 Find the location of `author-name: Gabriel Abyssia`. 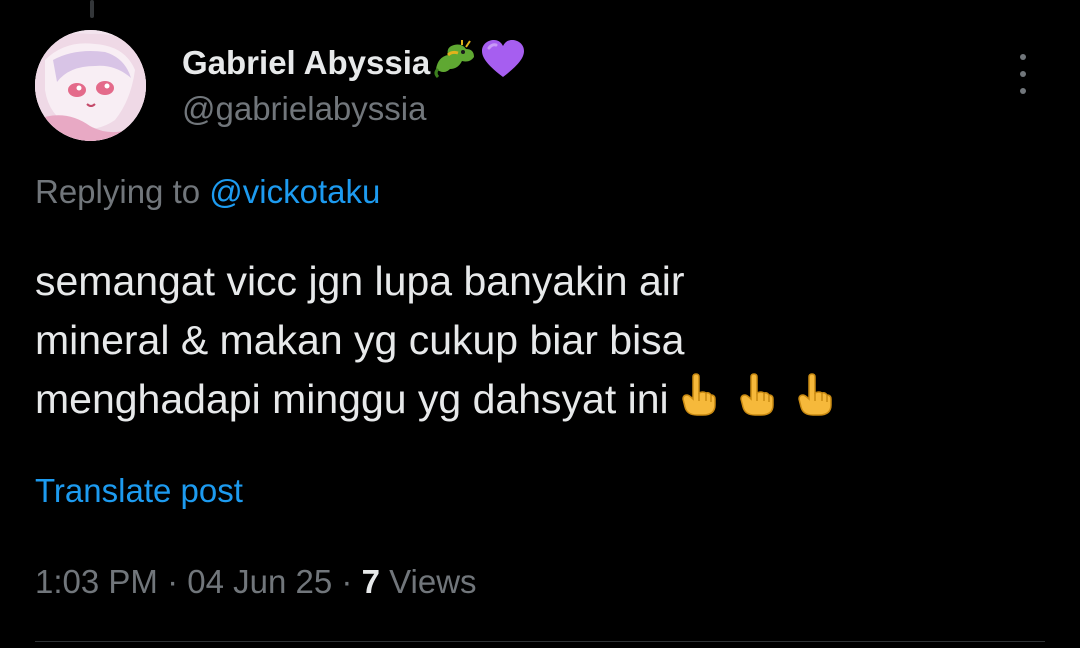

author-name: Gabriel Abyssia is located at coordinates (306, 63).